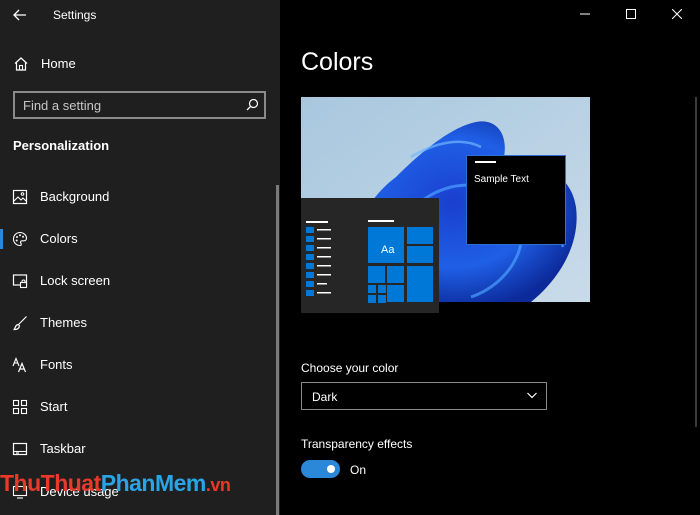 Image resolution: width=700 pixels, height=515 pixels. I want to click on app-title: Settings, so click(75, 15).